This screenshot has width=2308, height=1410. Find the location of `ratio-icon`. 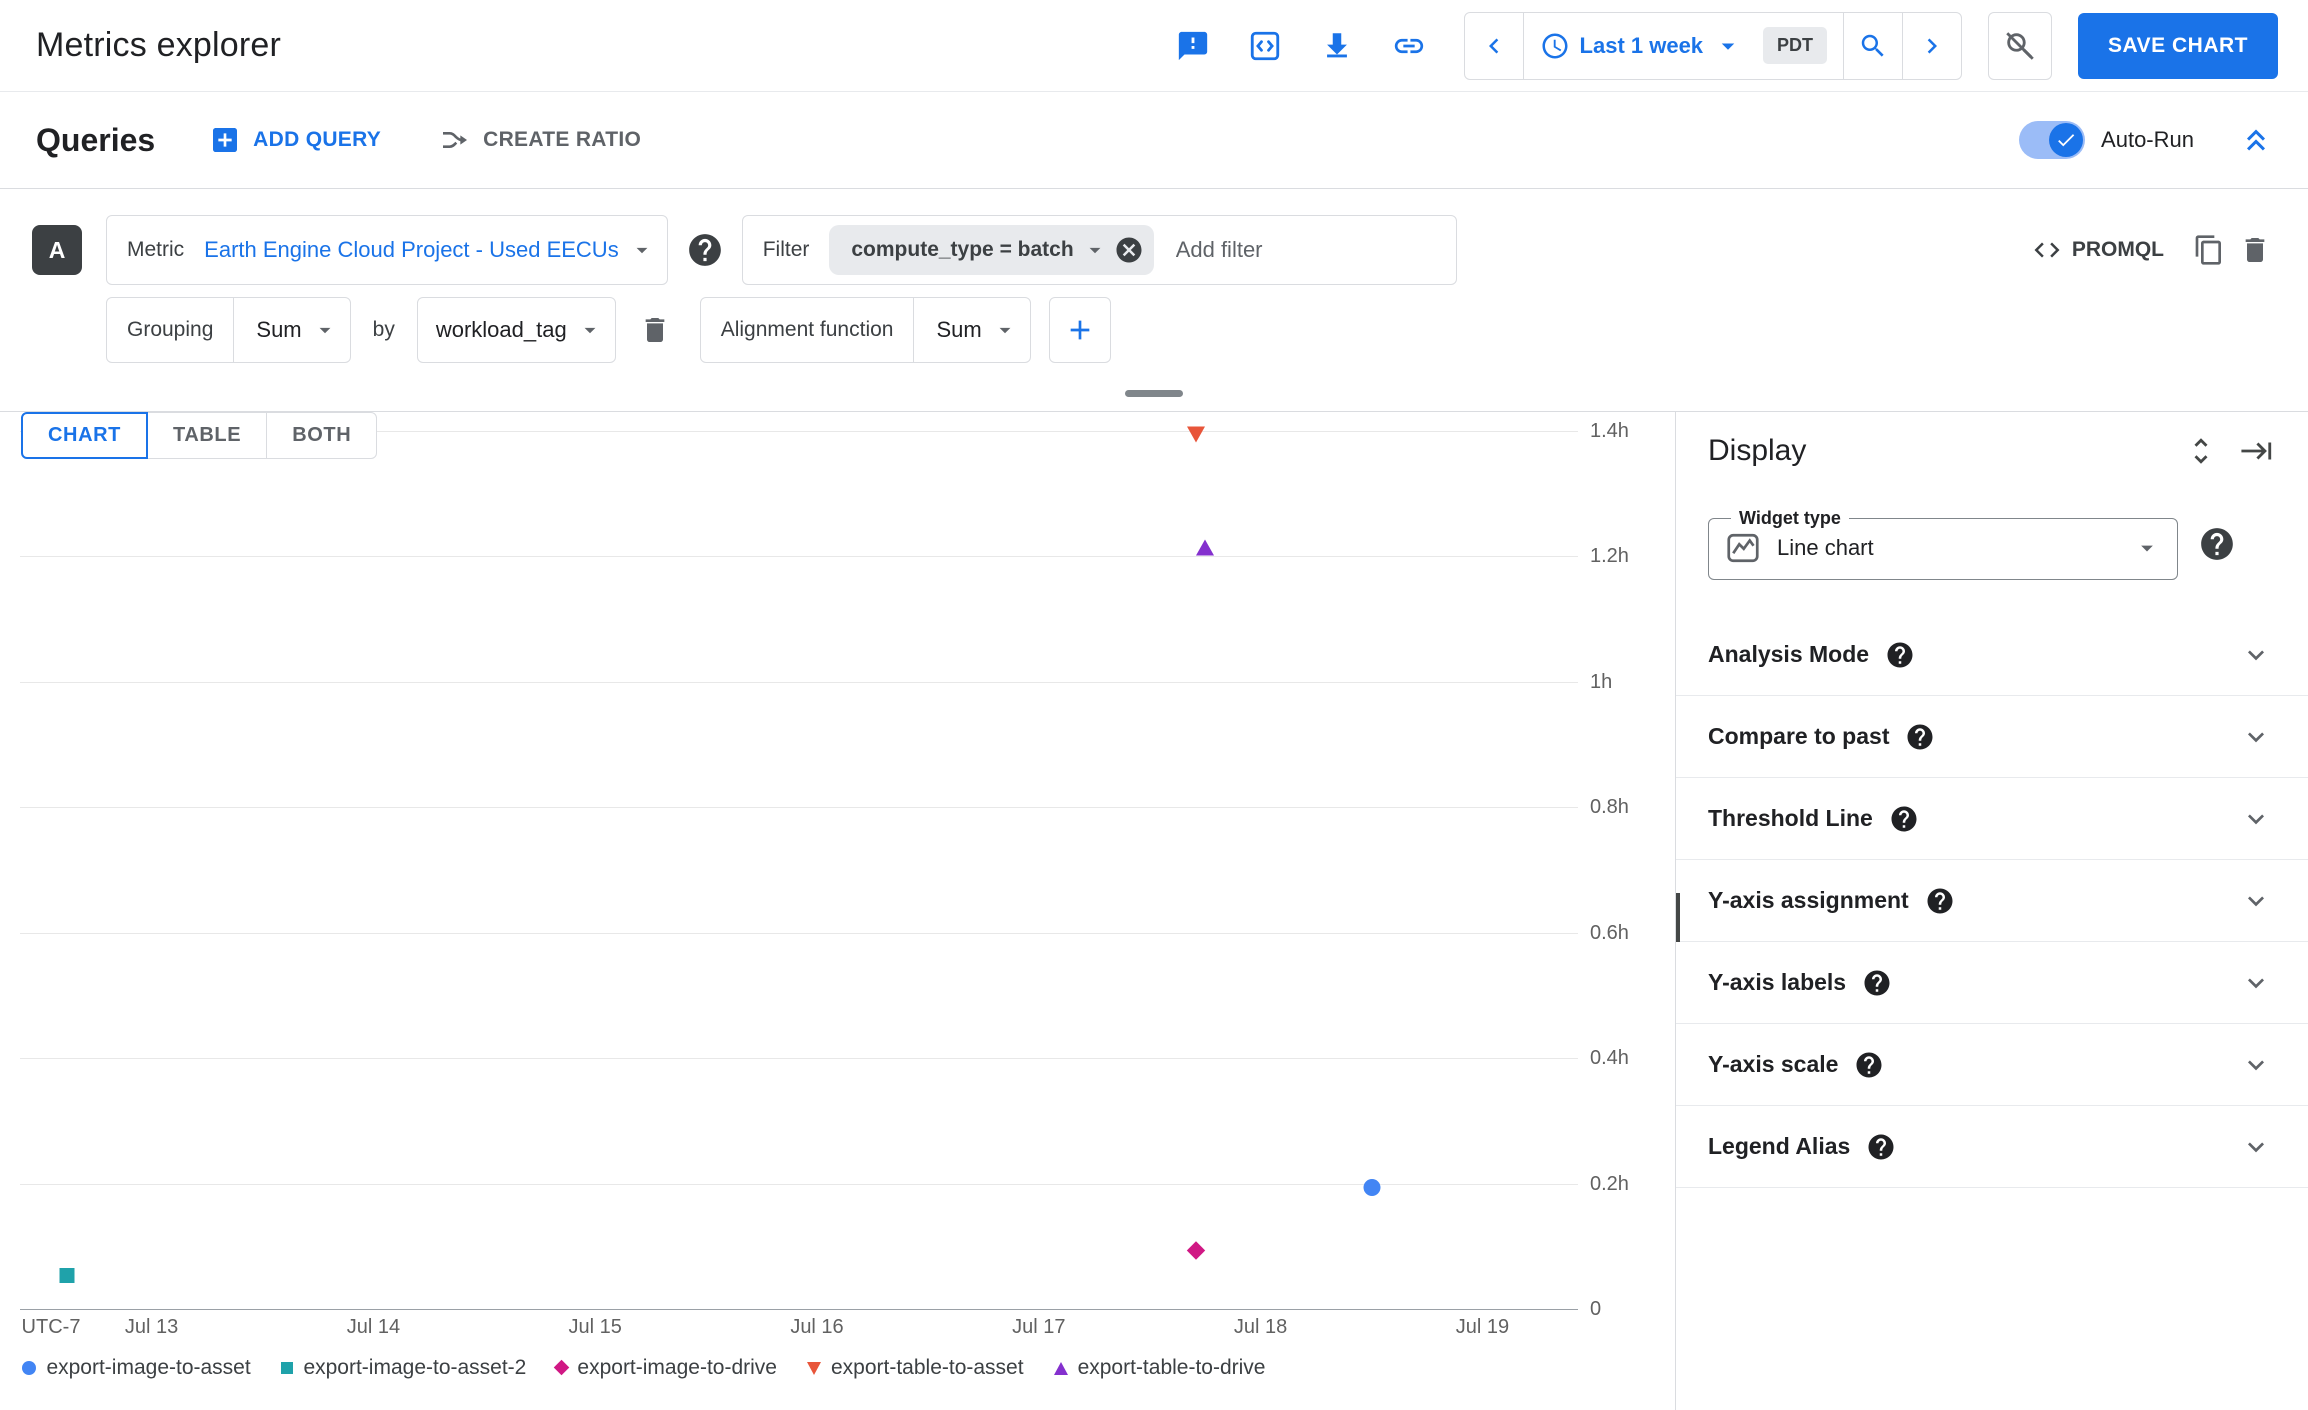

ratio-icon is located at coordinates (455, 140).